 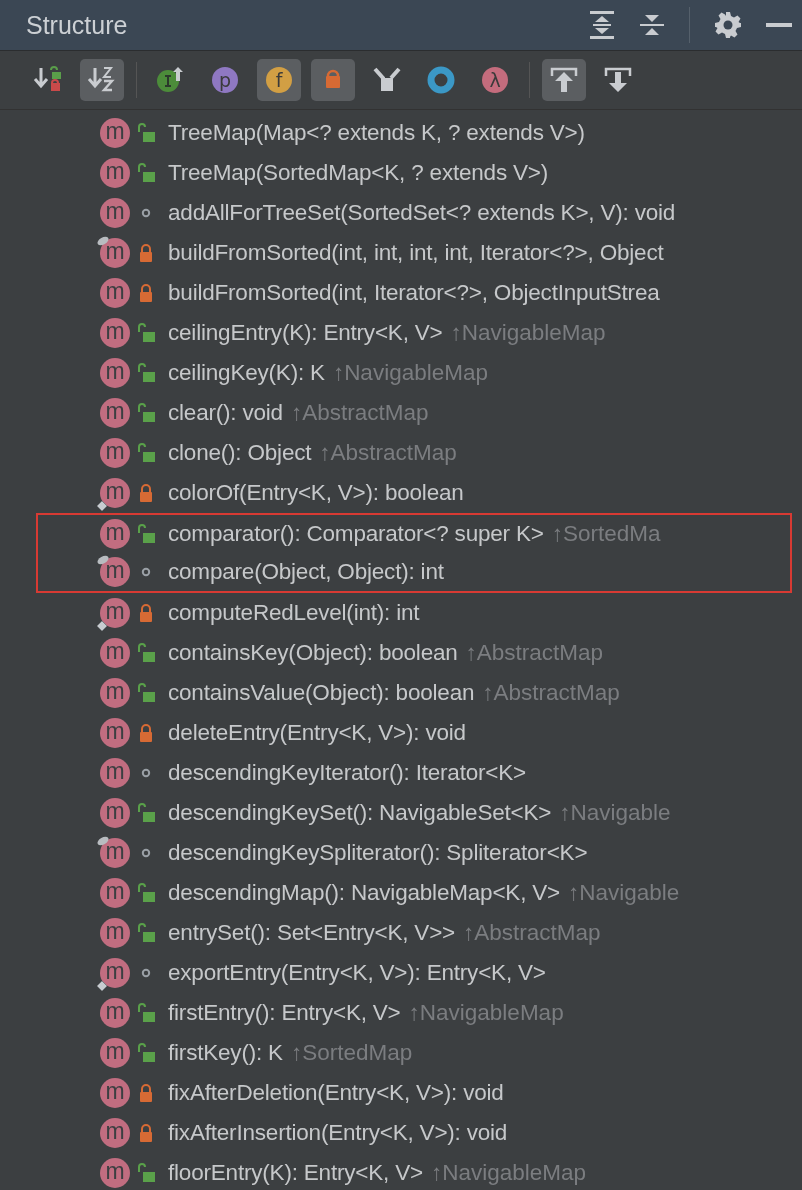 What do you see at coordinates (284, 1013) in the screenshot?
I see `method-signature: firstEntry(): Entry<K, V>` at bounding box center [284, 1013].